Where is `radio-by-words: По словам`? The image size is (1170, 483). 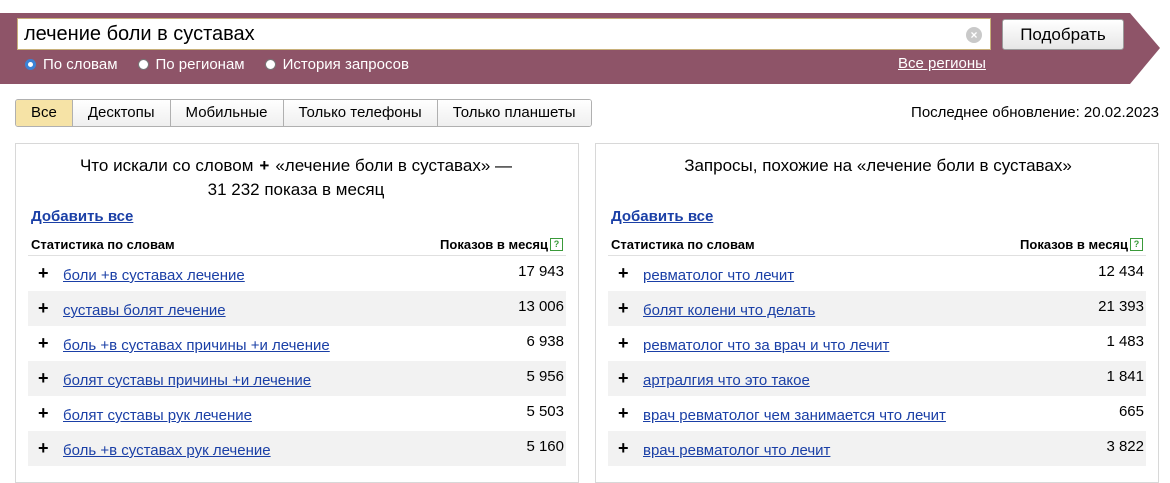
radio-by-words: По словам is located at coordinates (71, 64).